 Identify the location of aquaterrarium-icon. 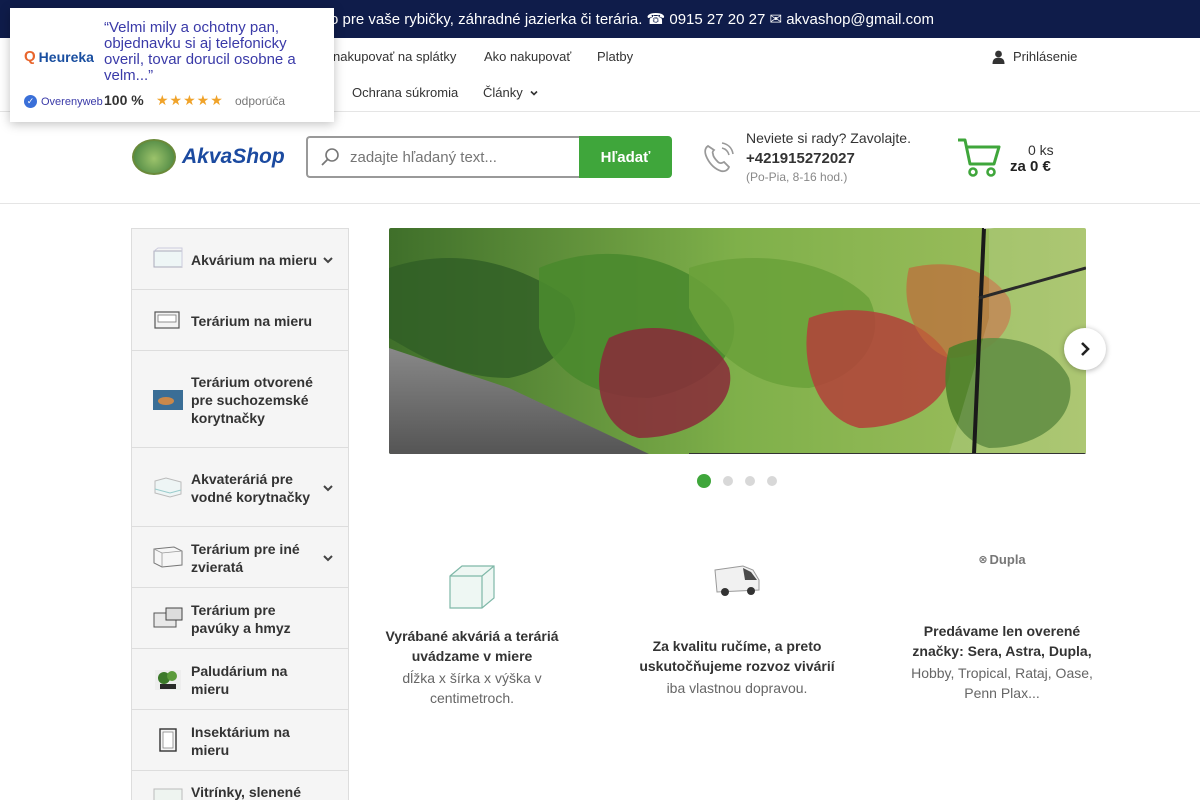
(168, 487).